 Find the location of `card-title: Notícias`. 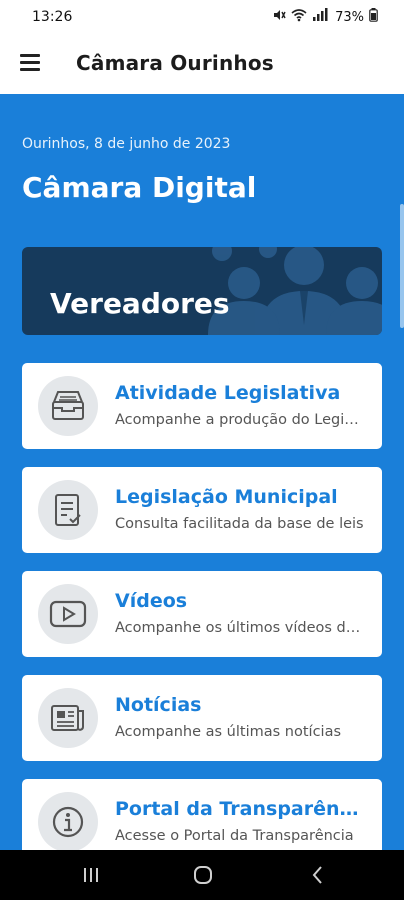

card-title: Notícias is located at coordinates (158, 705).